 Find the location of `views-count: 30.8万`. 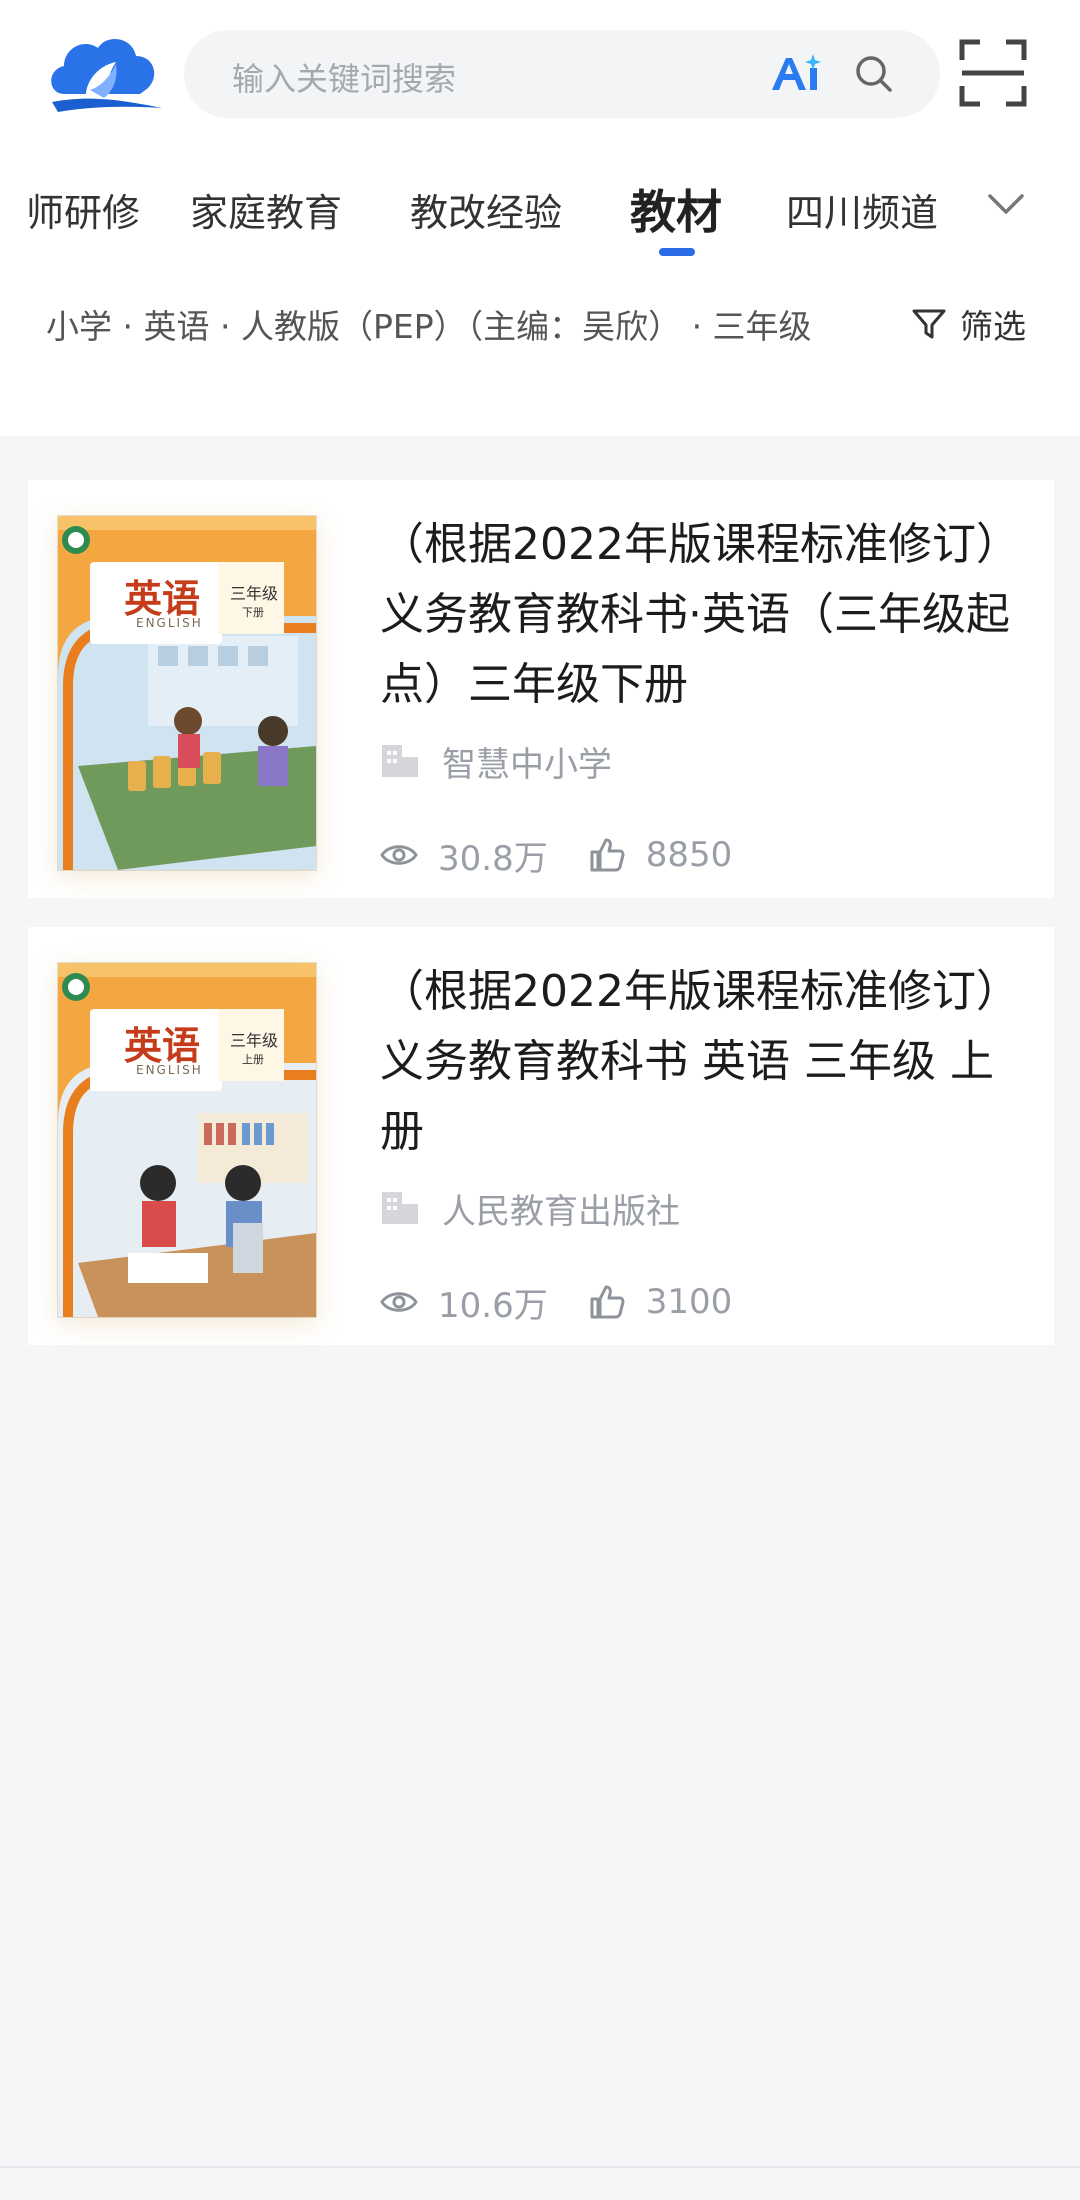

views-count: 30.8万 is located at coordinates (493, 858).